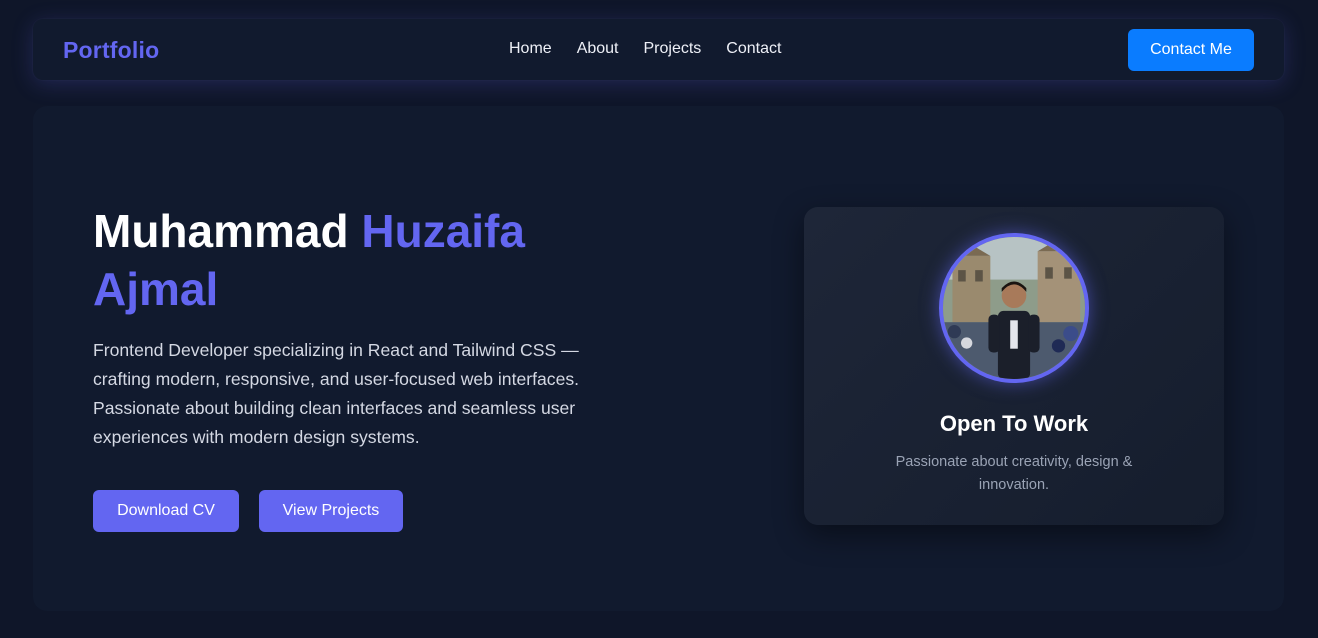 Image resolution: width=1318 pixels, height=638 pixels. What do you see at coordinates (227, 231) in the screenshot?
I see `hero-name-first: Muhammad` at bounding box center [227, 231].